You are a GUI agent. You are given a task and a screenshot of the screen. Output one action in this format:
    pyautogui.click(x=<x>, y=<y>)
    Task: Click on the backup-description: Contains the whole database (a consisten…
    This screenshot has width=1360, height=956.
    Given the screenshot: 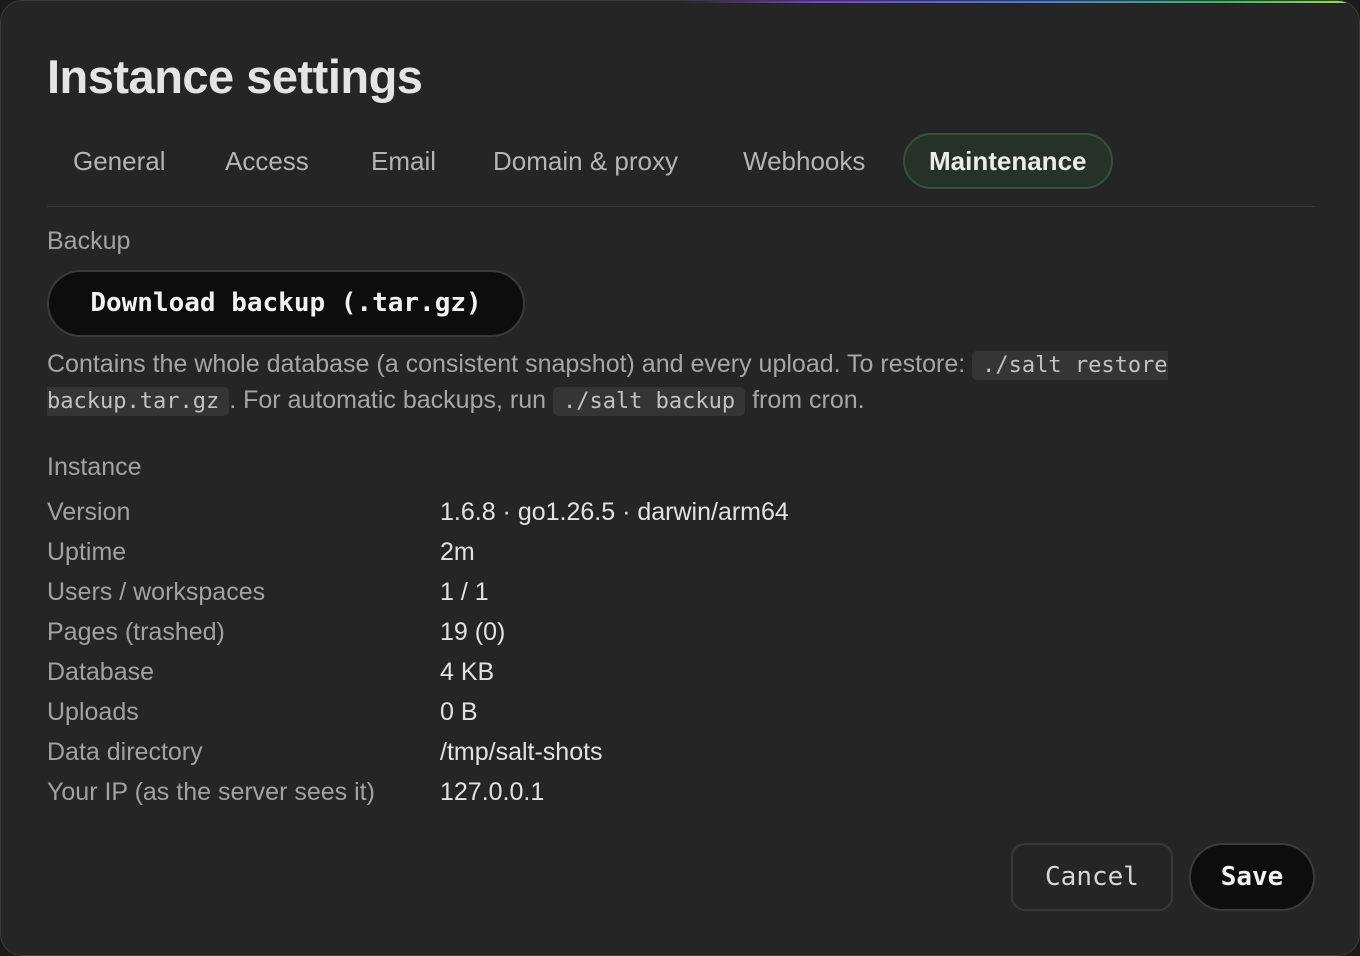 What is the action you would take?
    pyautogui.click(x=672, y=383)
    